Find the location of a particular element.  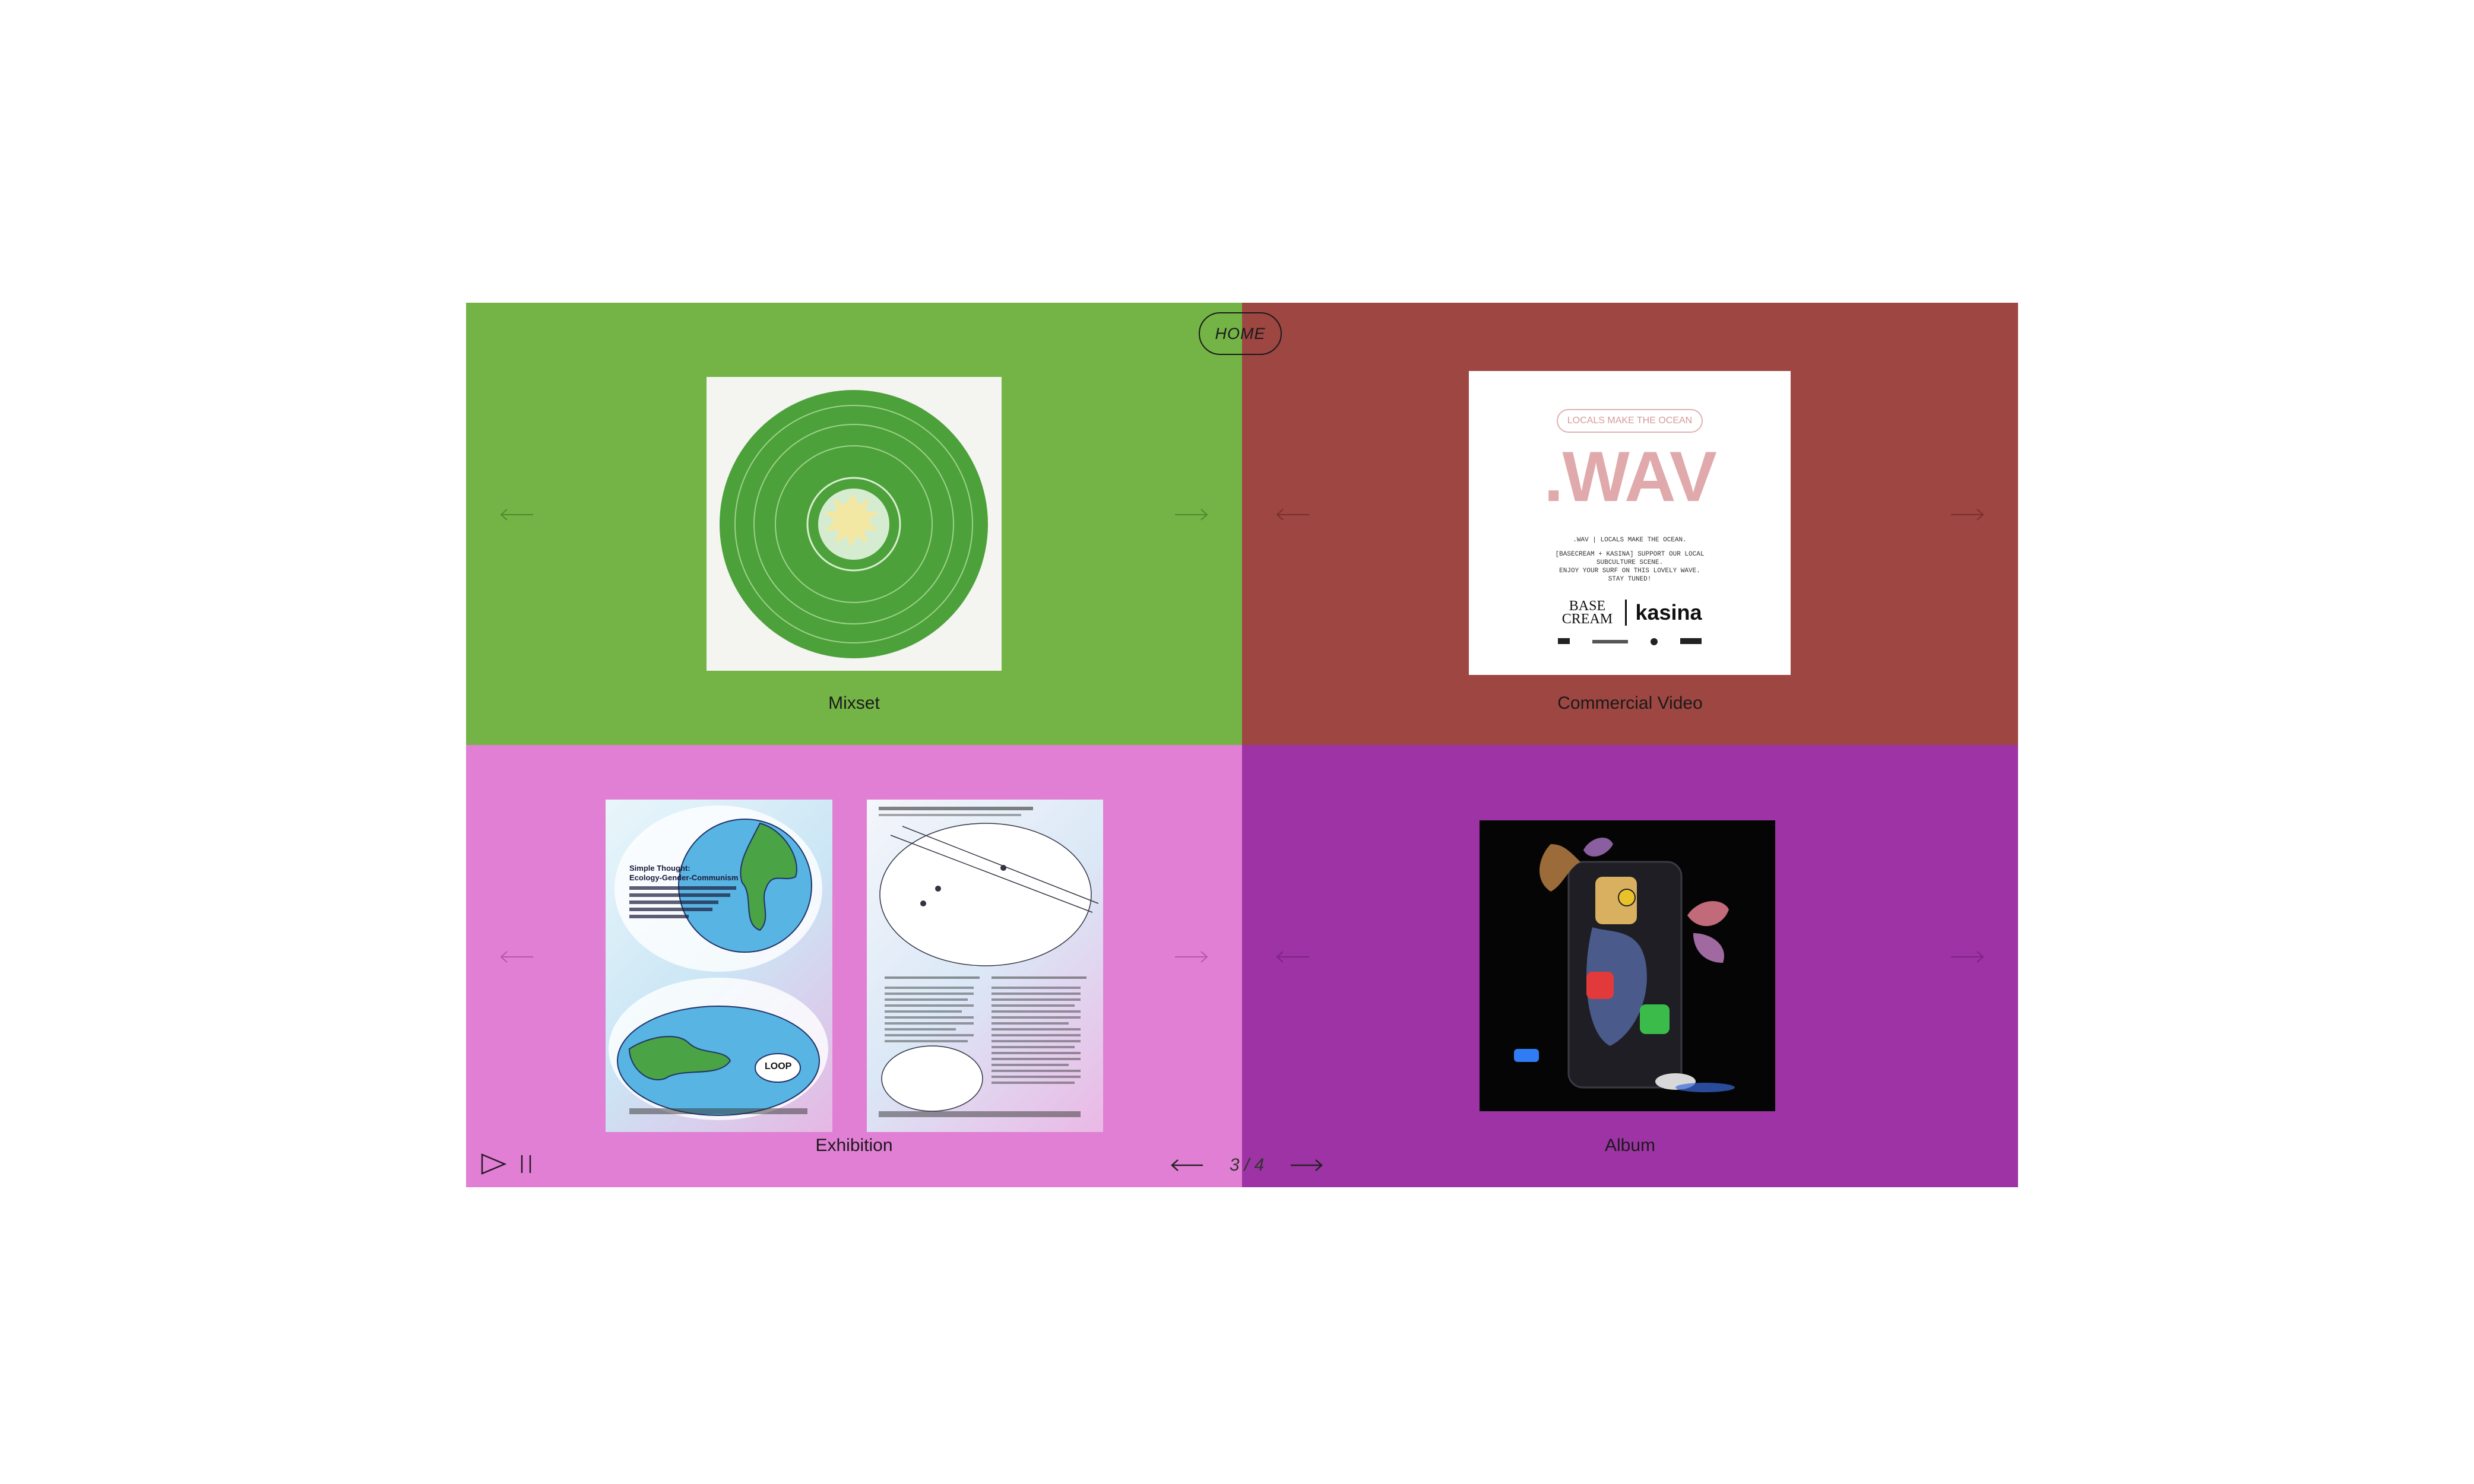

player-controls is located at coordinates (507, 1164).